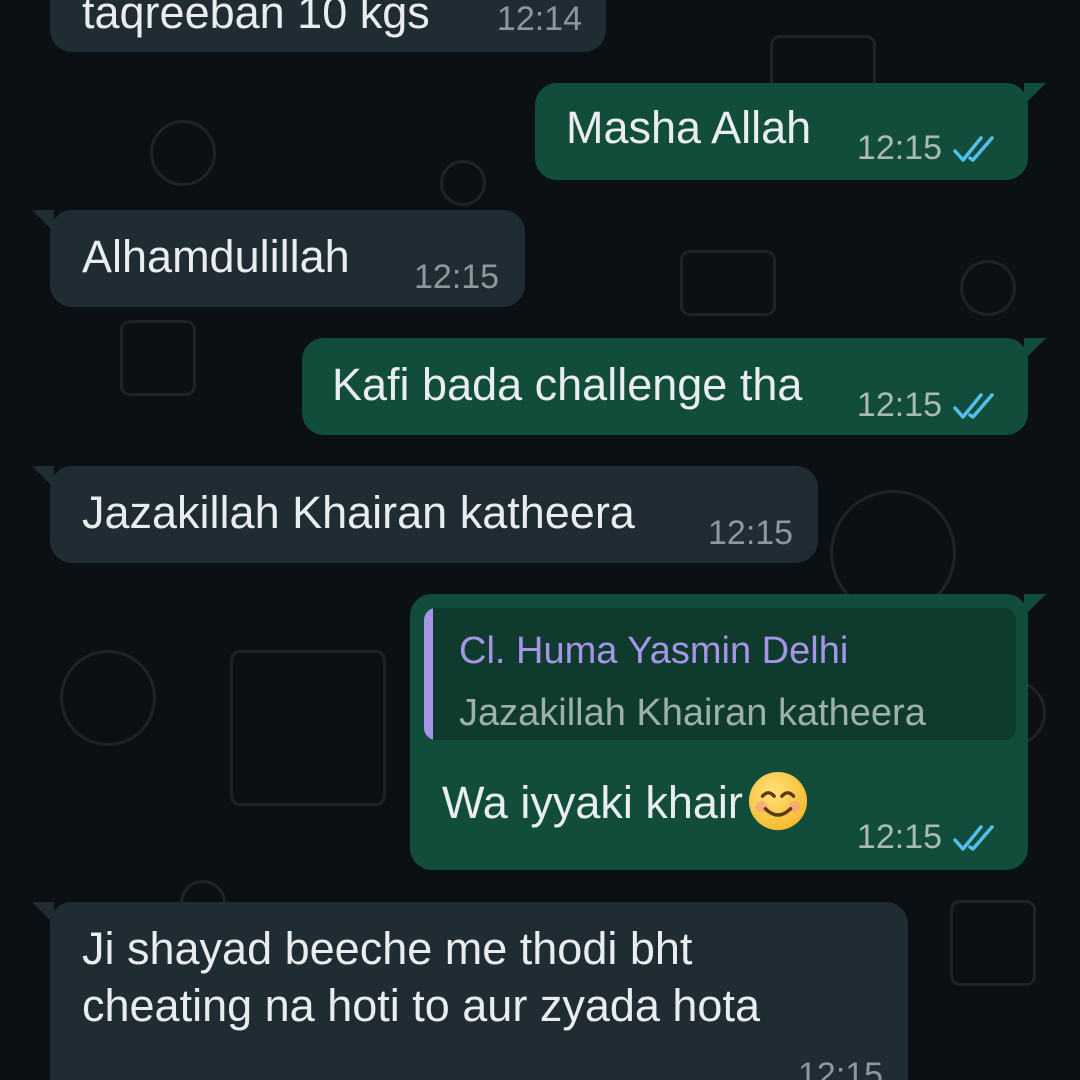 Image resolution: width=1080 pixels, height=1080 pixels. I want to click on message-bubble-incoming: taqreeban 10 kgs 12:14, so click(328, 26).